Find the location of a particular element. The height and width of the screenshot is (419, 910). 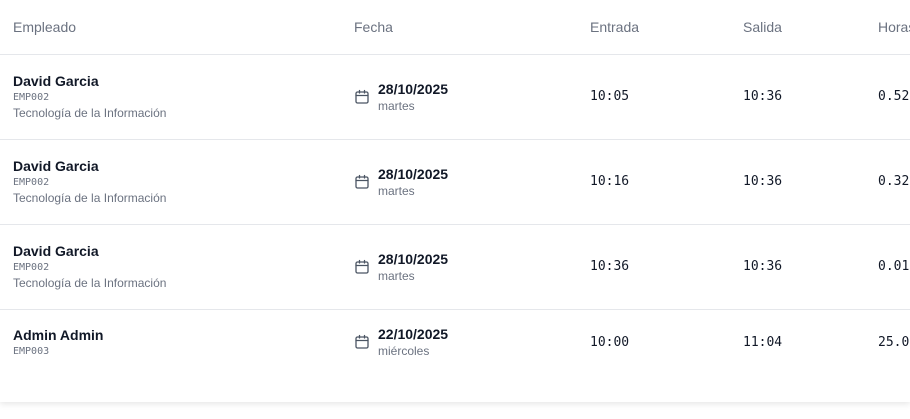

horas-value: 25.07h is located at coordinates (894, 342).